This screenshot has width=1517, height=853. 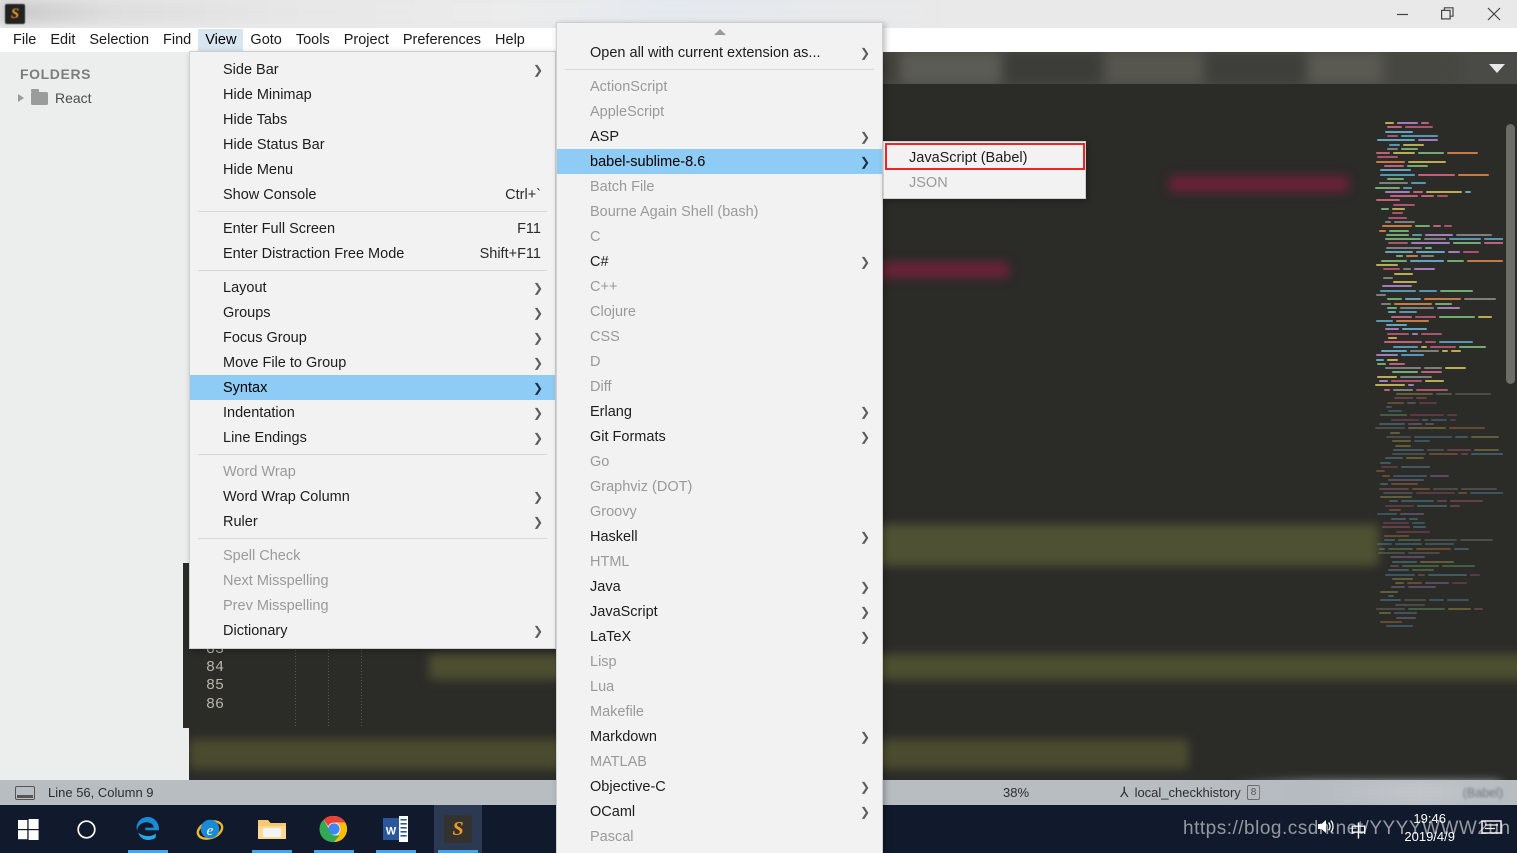 I want to click on syntax-item-pascal: Pascal, so click(x=719, y=836).